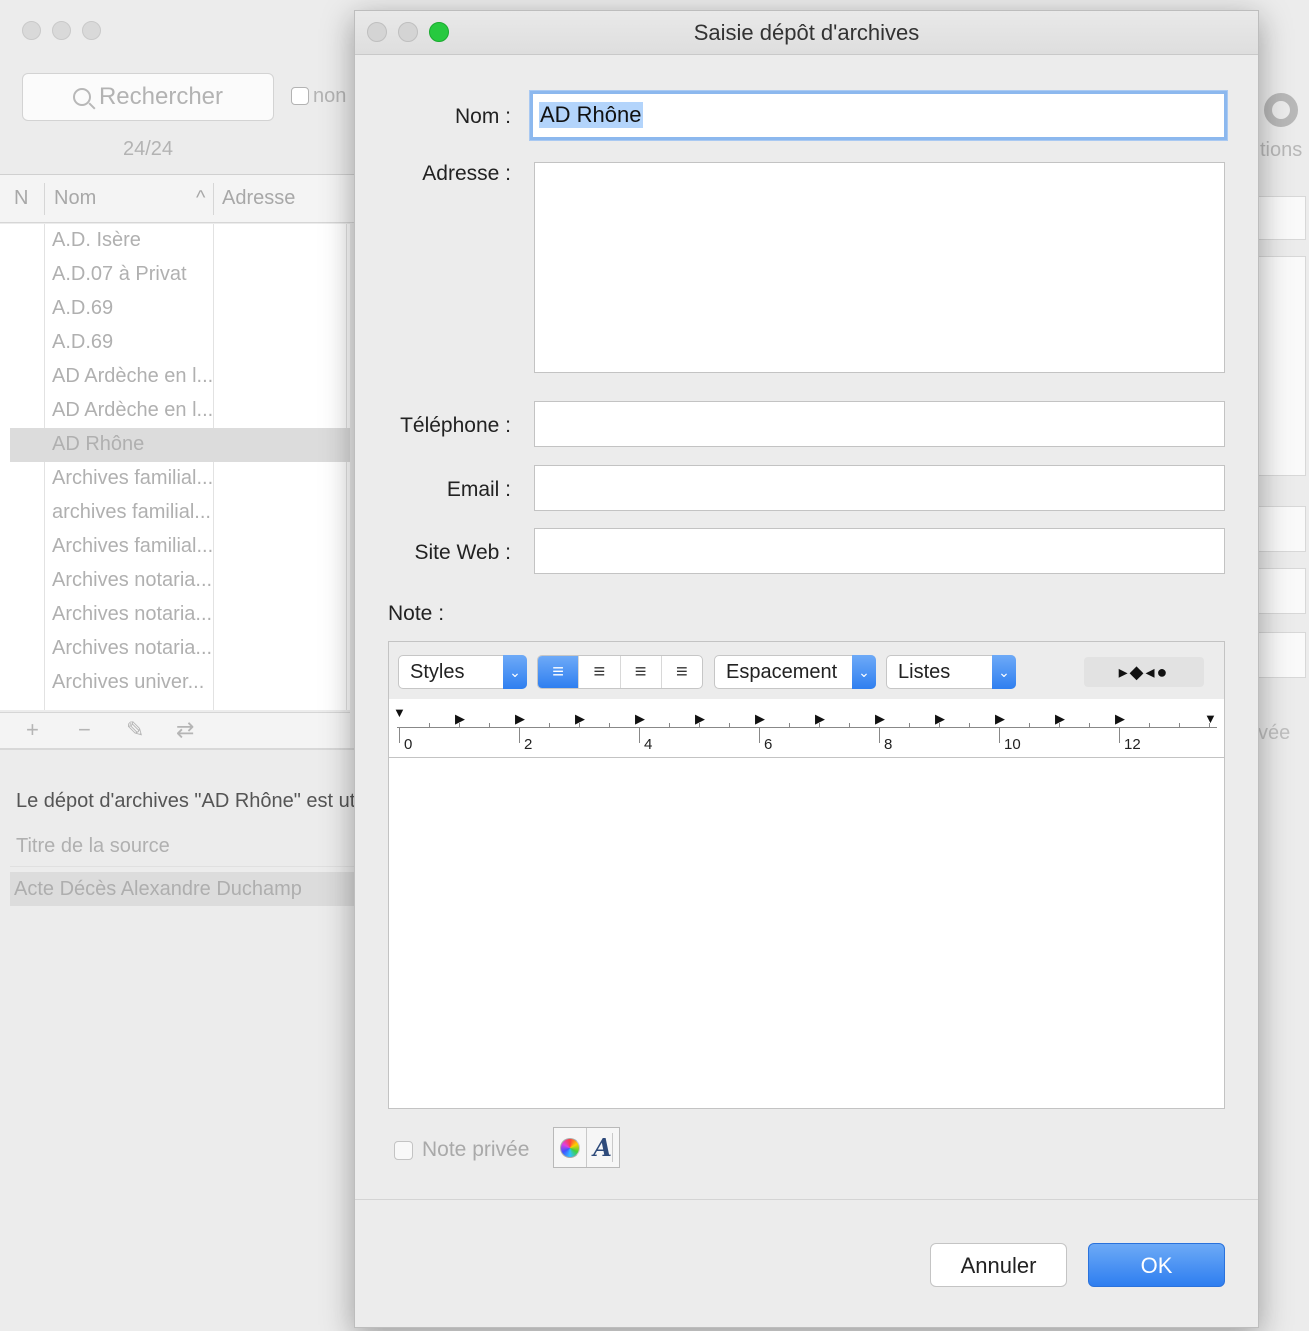 The width and height of the screenshot is (1309, 1331). Describe the element at coordinates (879, 424) in the screenshot. I see `telephone-field` at that location.